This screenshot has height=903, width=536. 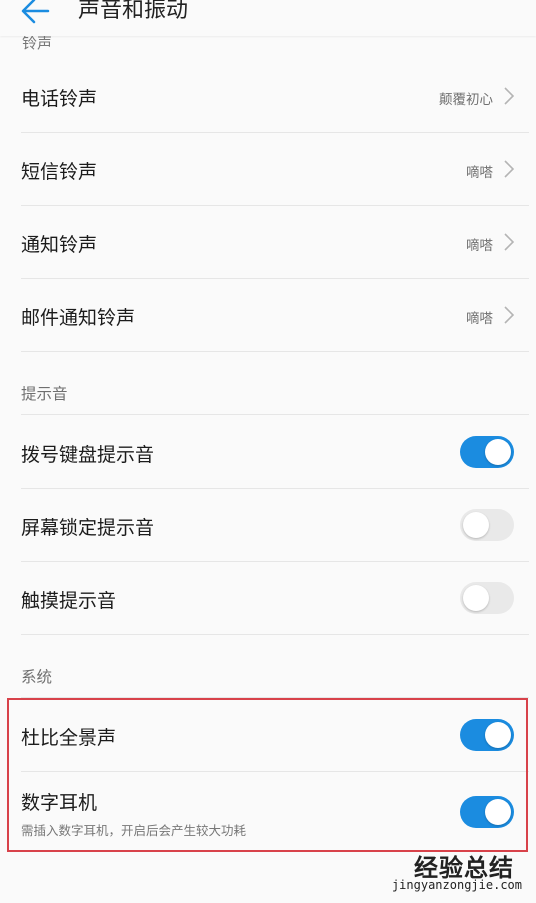 I want to click on digital-headset-toggle, so click(x=487, y=812).